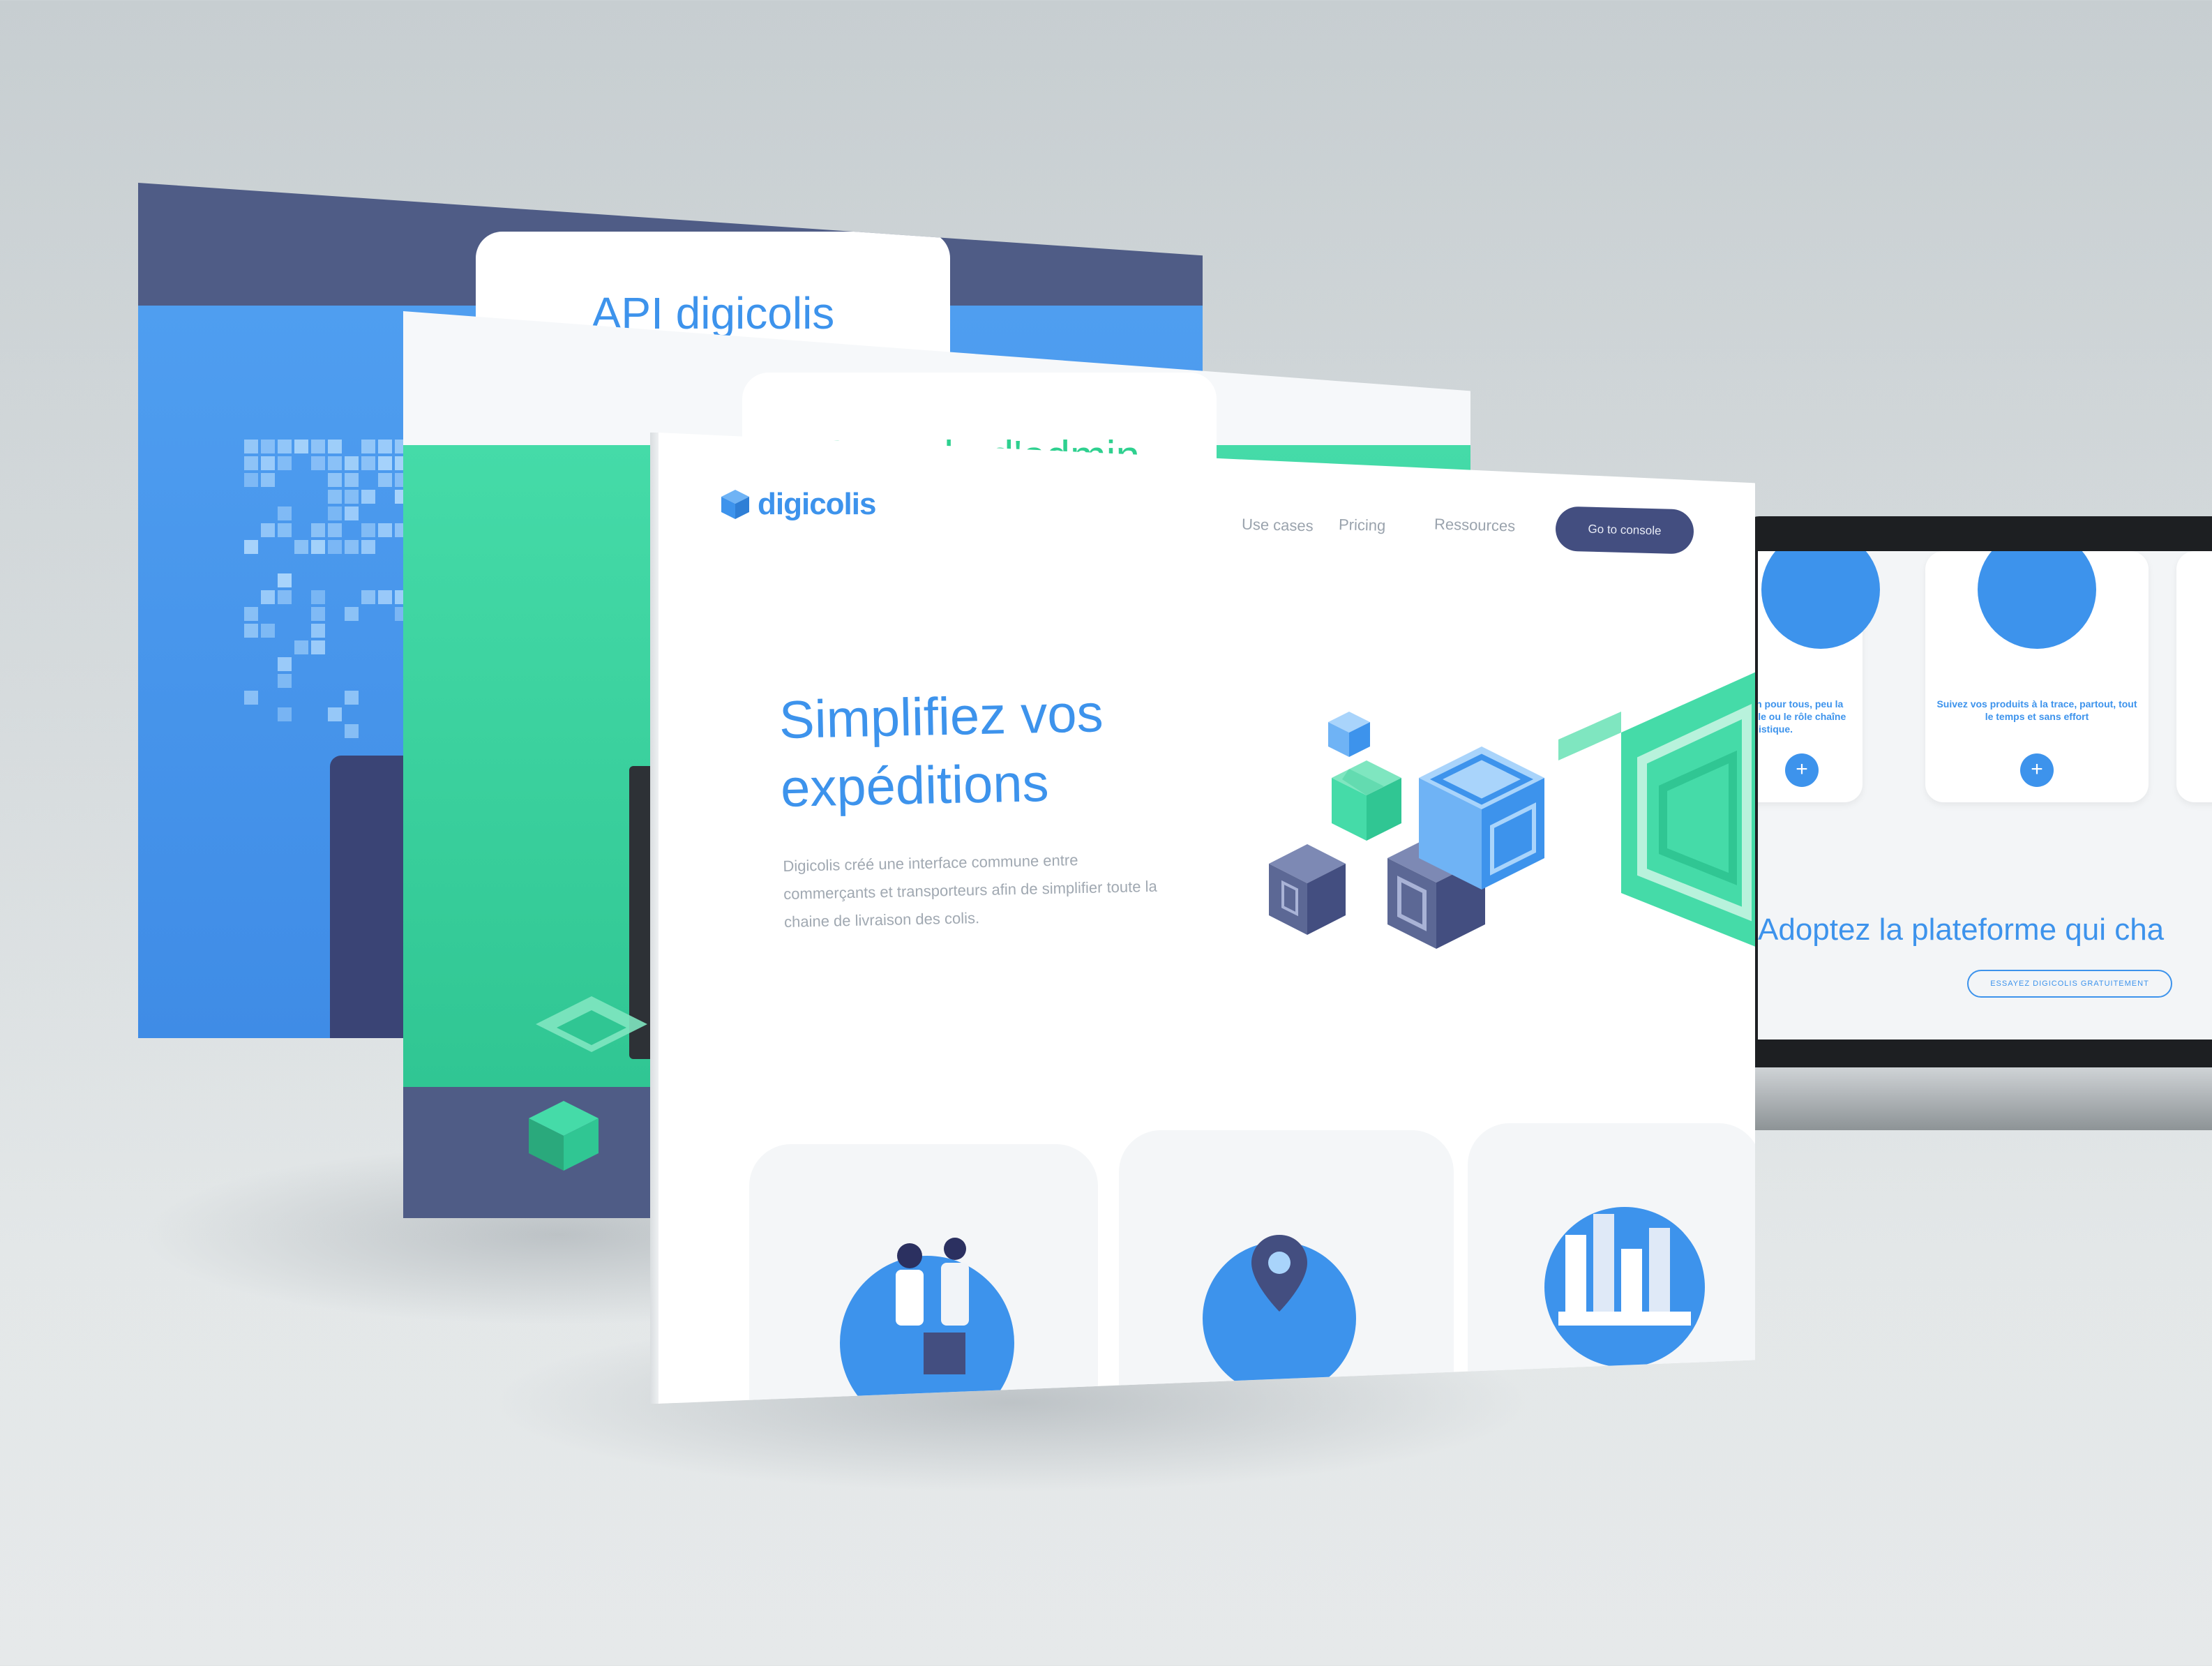 The width and height of the screenshot is (2212, 1666). Describe the element at coordinates (1971, 1098) in the screenshot. I see `laptop-base` at that location.